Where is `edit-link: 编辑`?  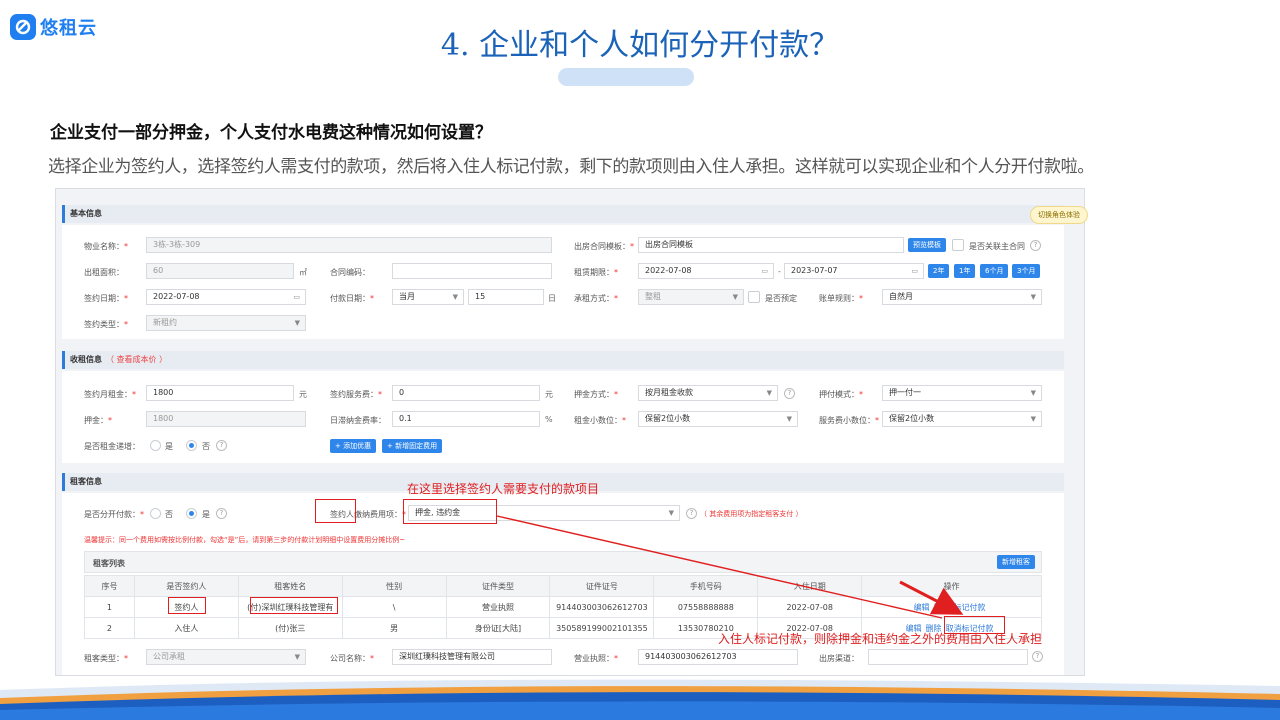 edit-link: 编辑 is located at coordinates (922, 607).